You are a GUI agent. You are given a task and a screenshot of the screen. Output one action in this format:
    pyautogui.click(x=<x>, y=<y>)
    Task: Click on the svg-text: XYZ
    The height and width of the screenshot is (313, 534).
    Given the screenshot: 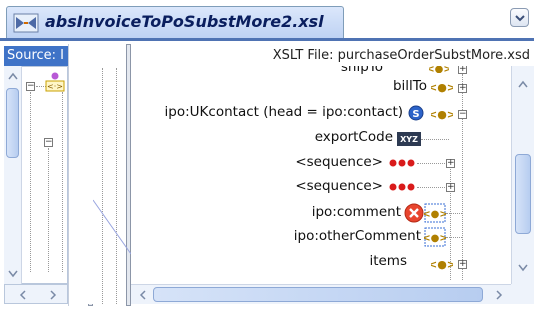 What is the action you would take?
    pyautogui.click(x=409, y=139)
    